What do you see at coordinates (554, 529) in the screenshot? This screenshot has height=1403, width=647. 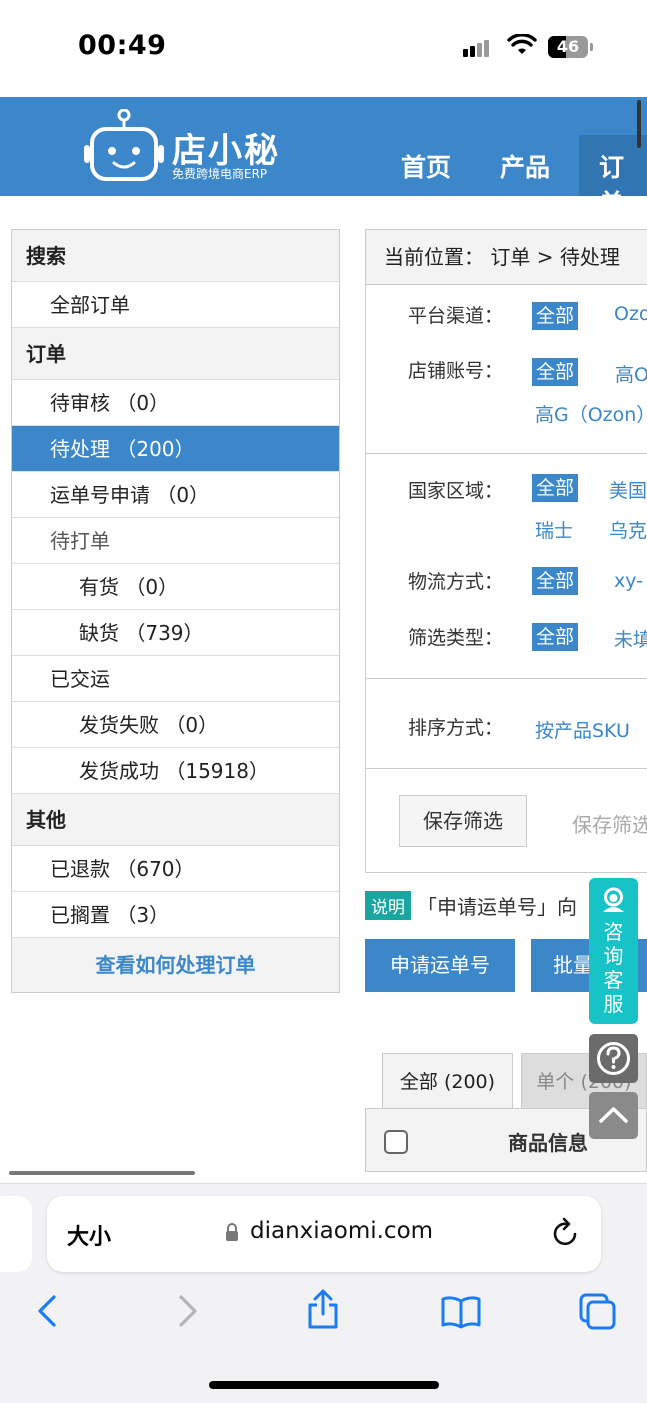 I see `country-option-ch: 瑞士` at bounding box center [554, 529].